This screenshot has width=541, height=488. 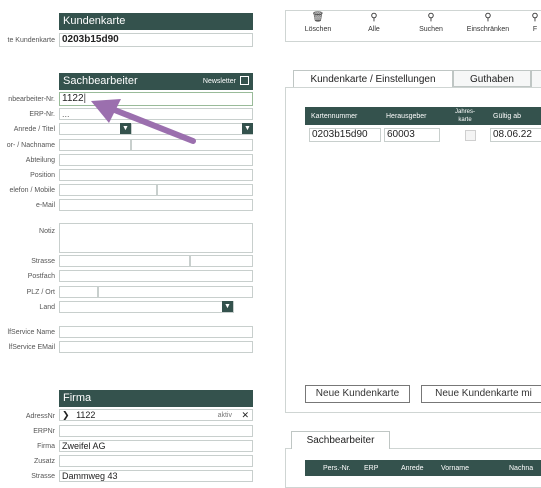 I want to click on selfservice-email-input, so click(x=156, y=347).